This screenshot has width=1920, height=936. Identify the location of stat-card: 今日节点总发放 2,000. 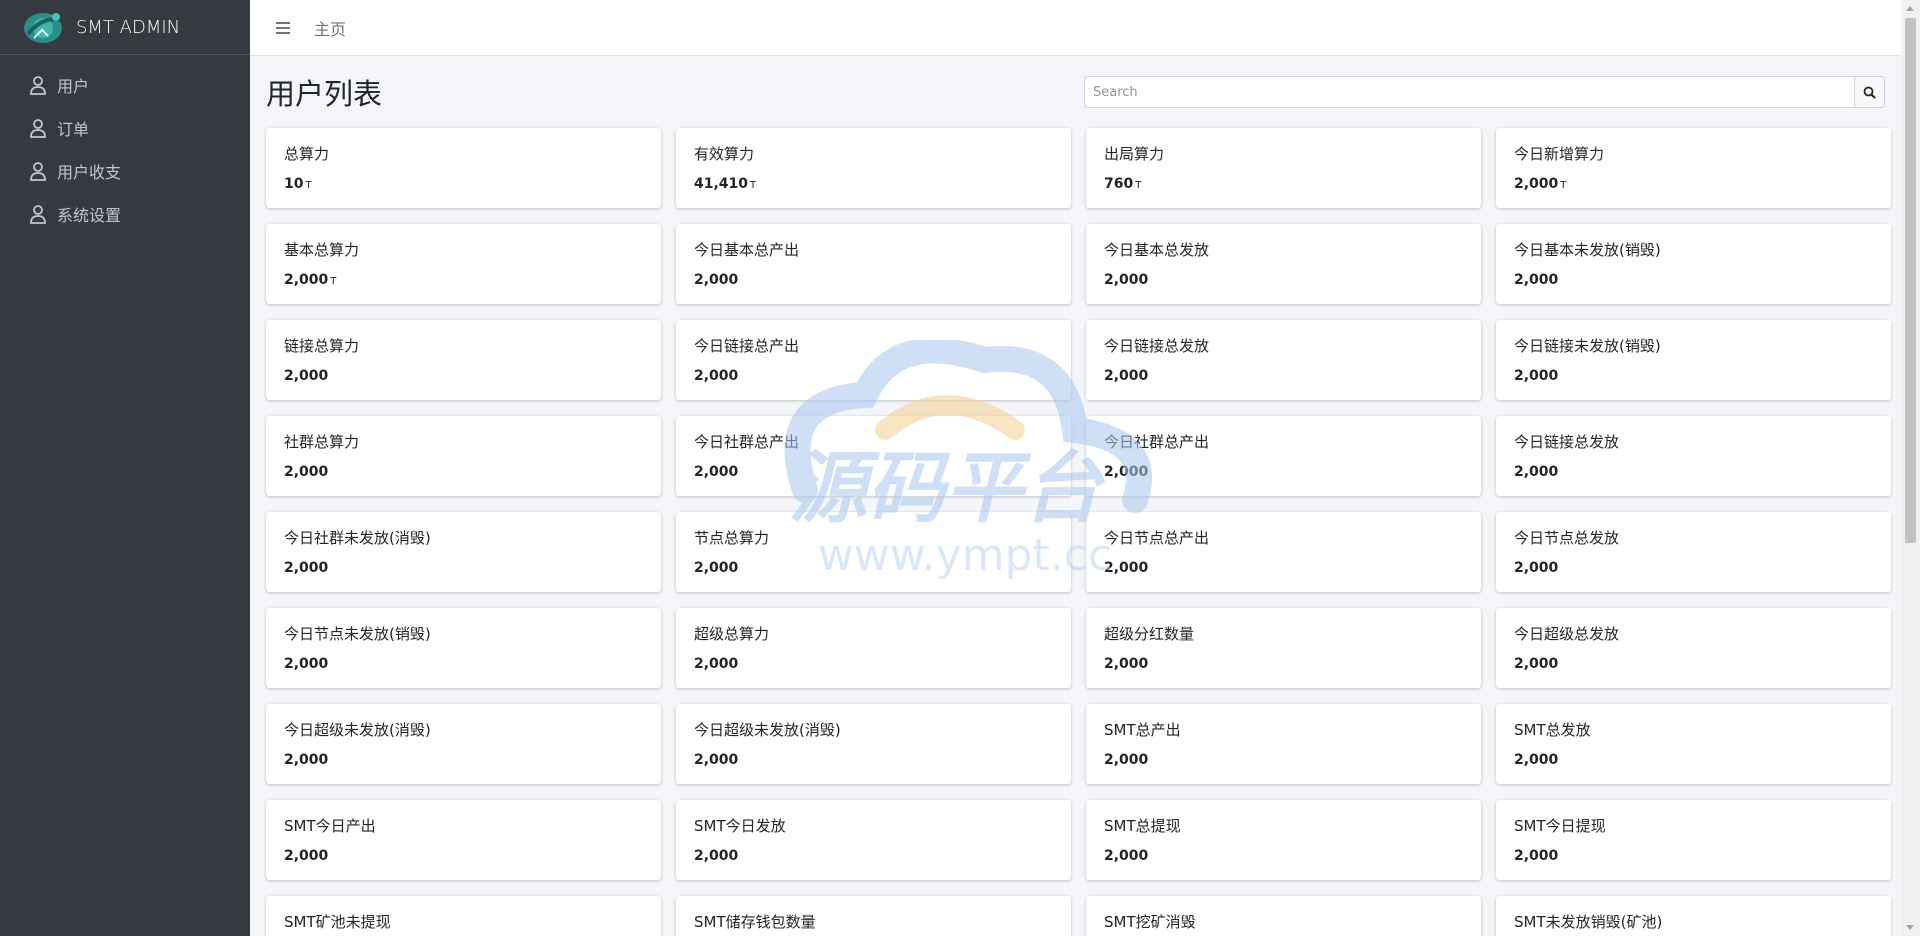
(1693, 552).